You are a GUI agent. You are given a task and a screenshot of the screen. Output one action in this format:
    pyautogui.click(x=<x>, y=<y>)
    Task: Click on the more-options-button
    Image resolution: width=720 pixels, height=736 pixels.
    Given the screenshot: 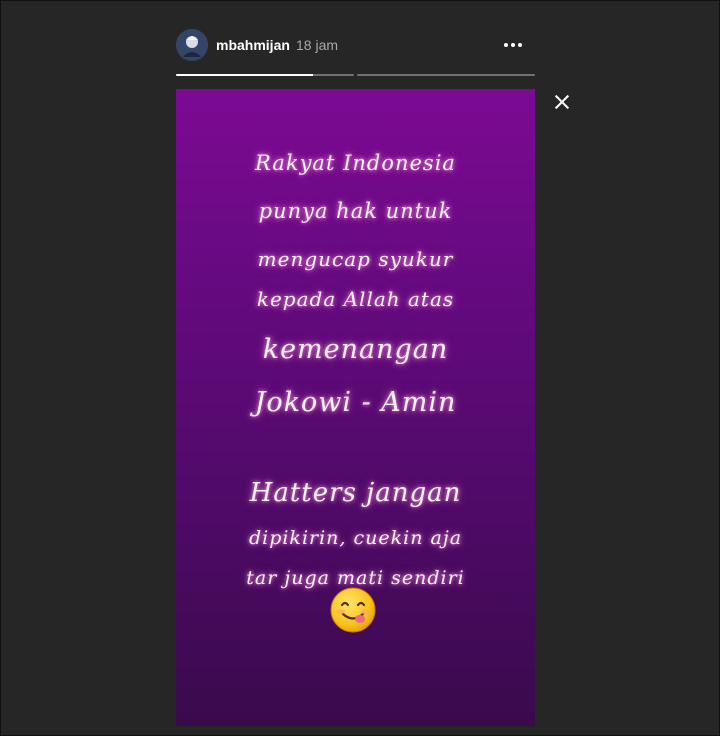 What is the action you would take?
    pyautogui.click(x=513, y=45)
    